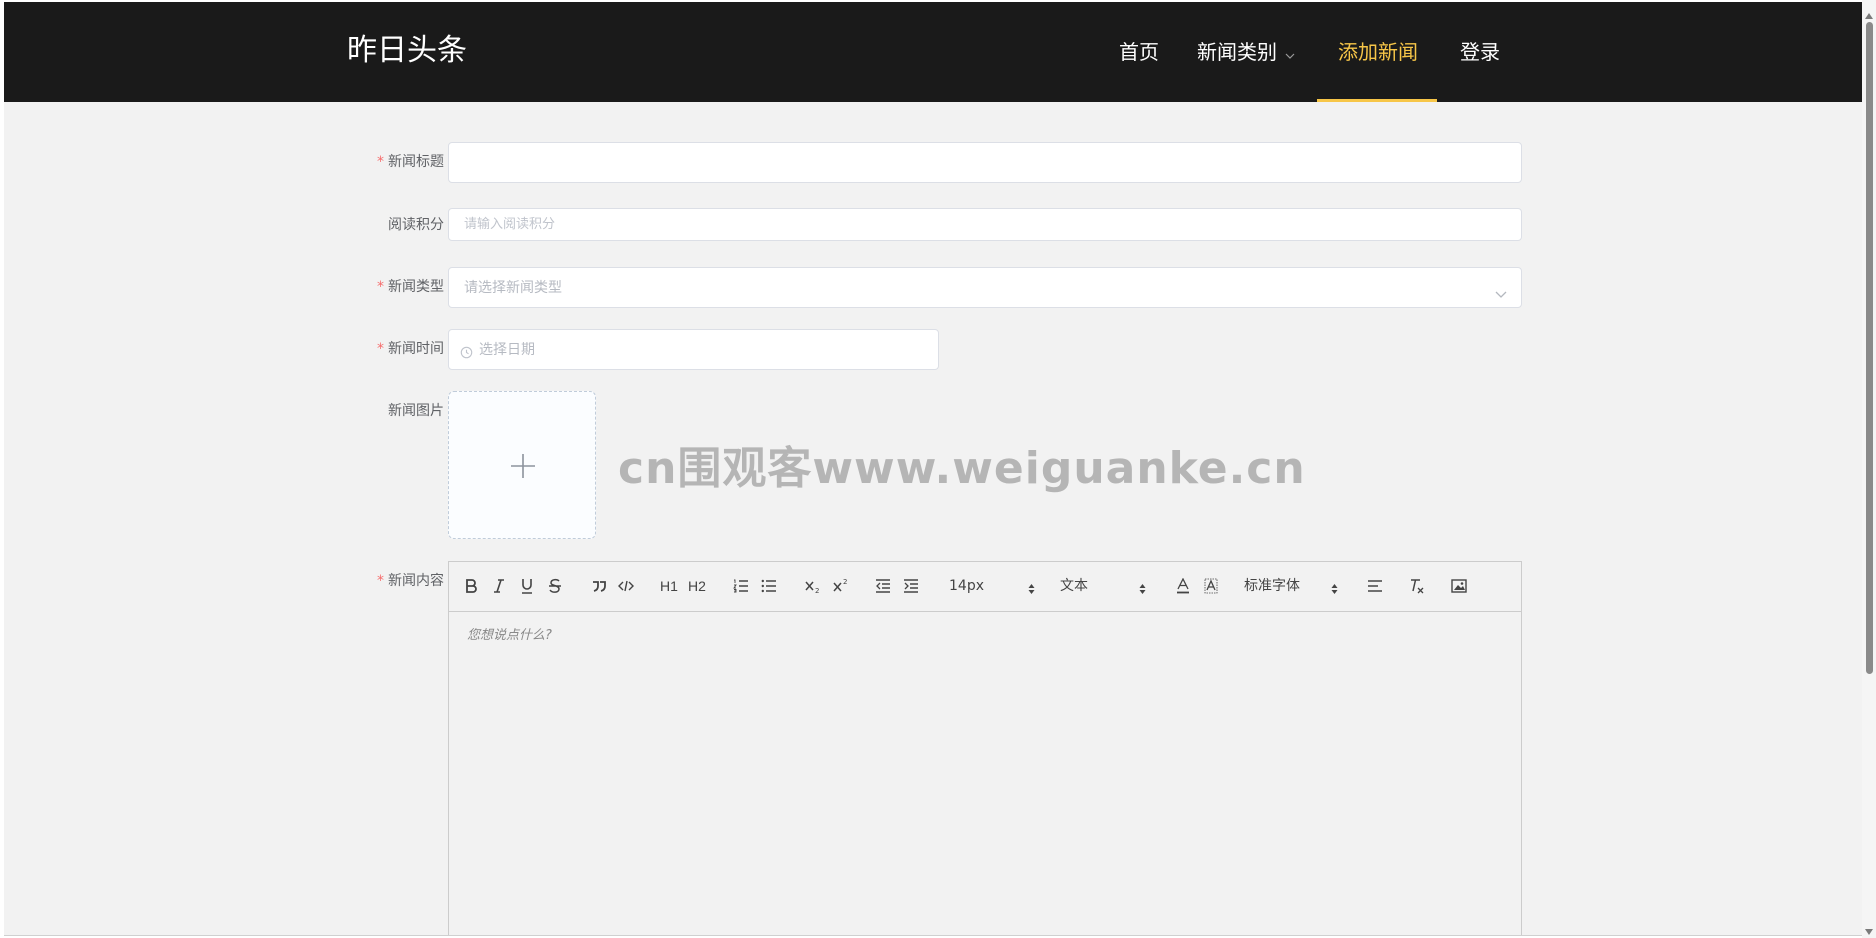  What do you see at coordinates (471, 586) in the screenshot?
I see `bold-button` at bounding box center [471, 586].